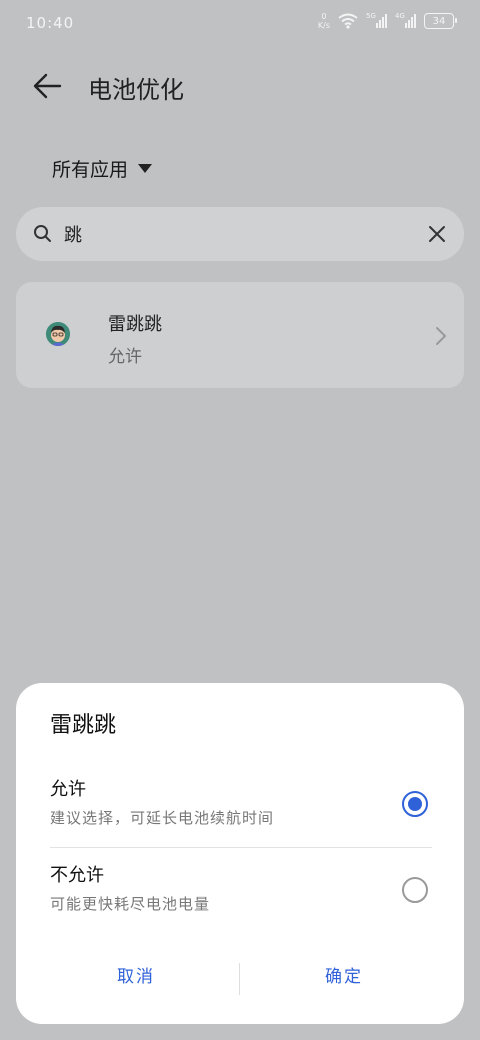 The height and width of the screenshot is (1040, 480). Describe the element at coordinates (135, 324) in the screenshot. I see `app-name: 雷跳跳` at that location.